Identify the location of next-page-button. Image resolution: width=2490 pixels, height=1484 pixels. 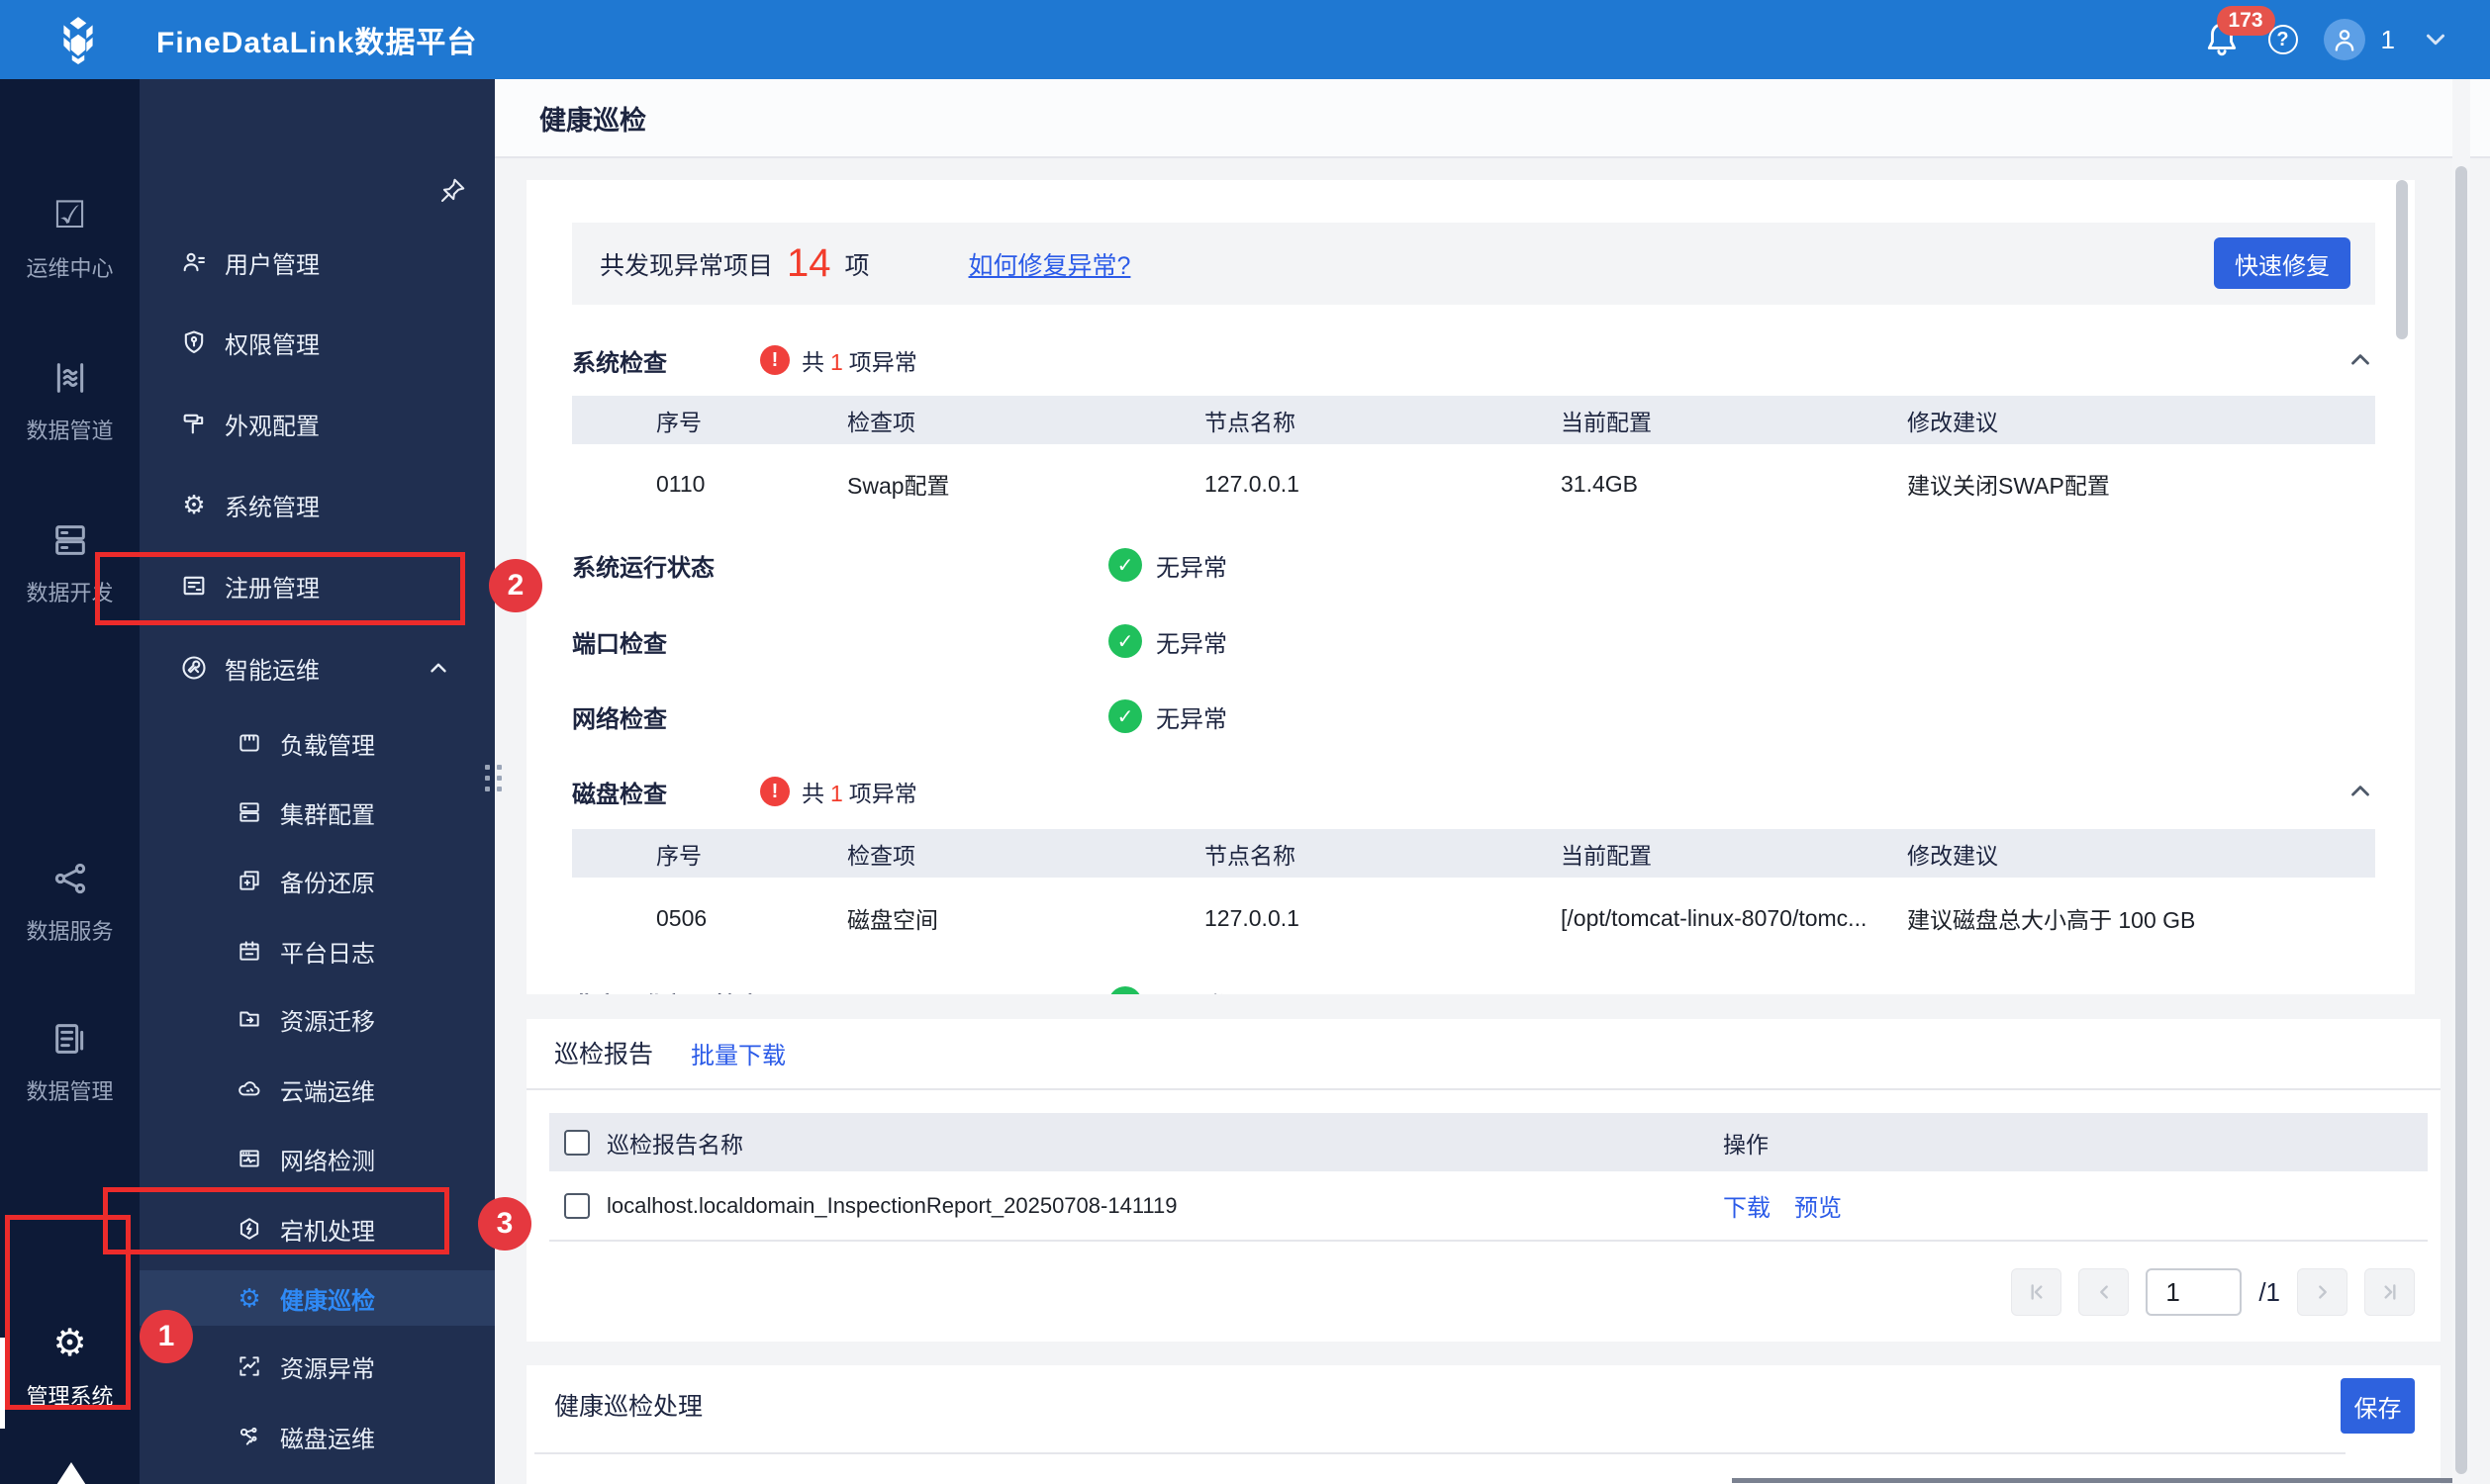
(2322, 1292).